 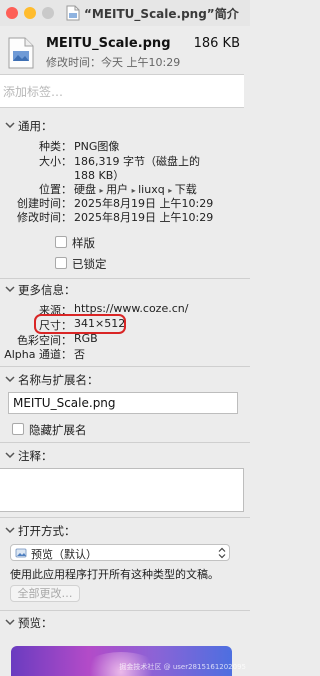 What do you see at coordinates (47, 531) in the screenshot?
I see `open-with-section-title: 打开方式：` at bounding box center [47, 531].